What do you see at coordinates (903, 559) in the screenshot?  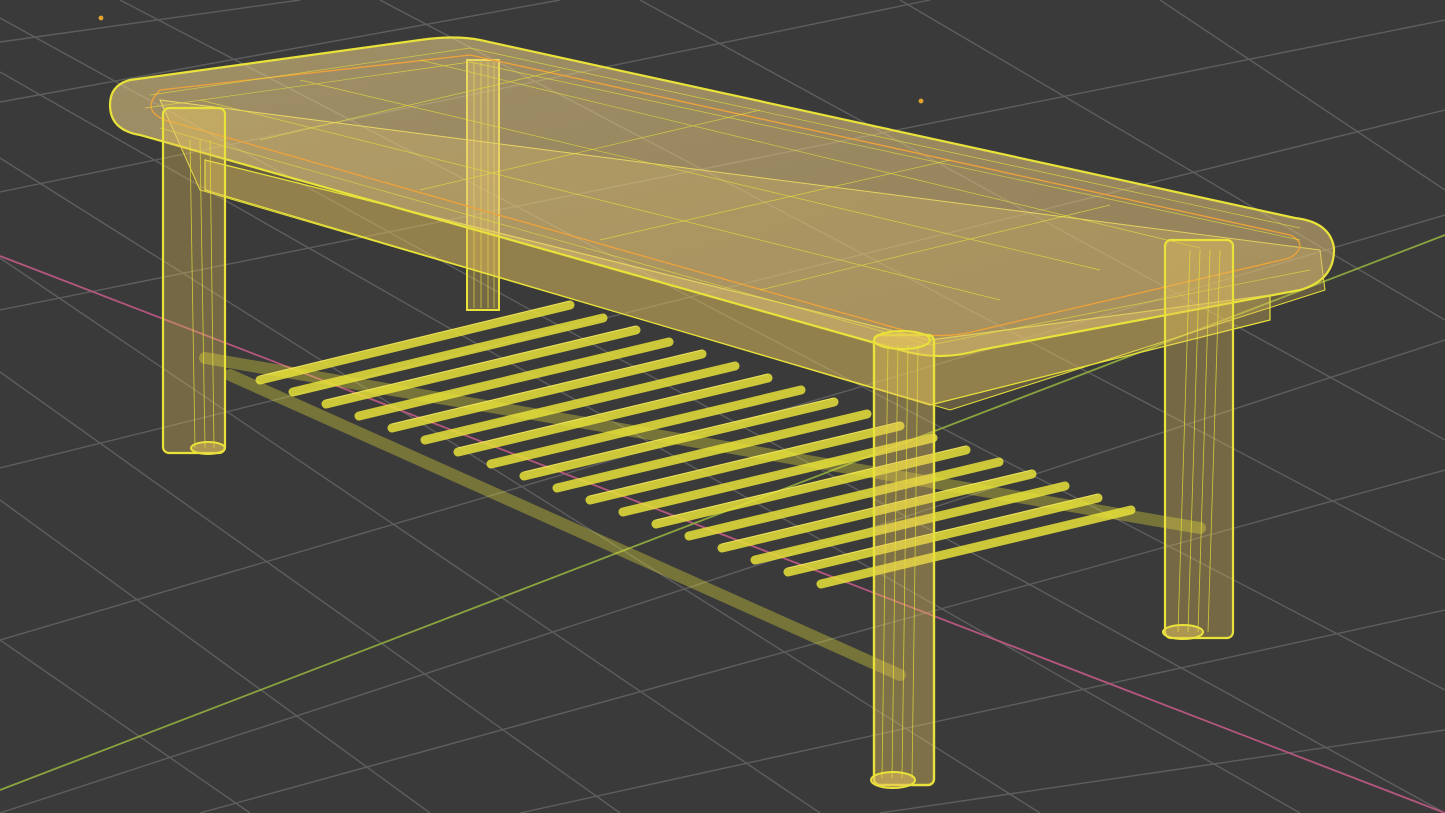 I see `leg-front-right` at bounding box center [903, 559].